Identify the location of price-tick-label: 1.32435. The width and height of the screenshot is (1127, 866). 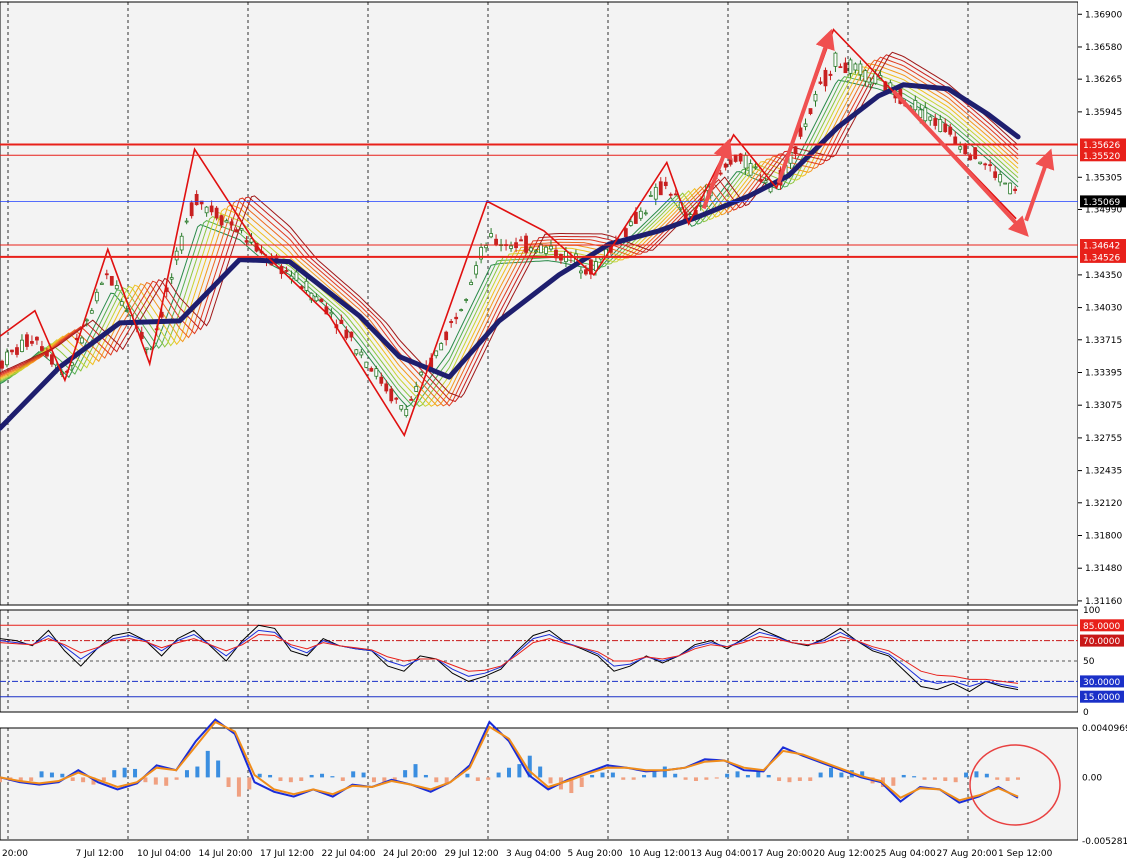
(1103, 472).